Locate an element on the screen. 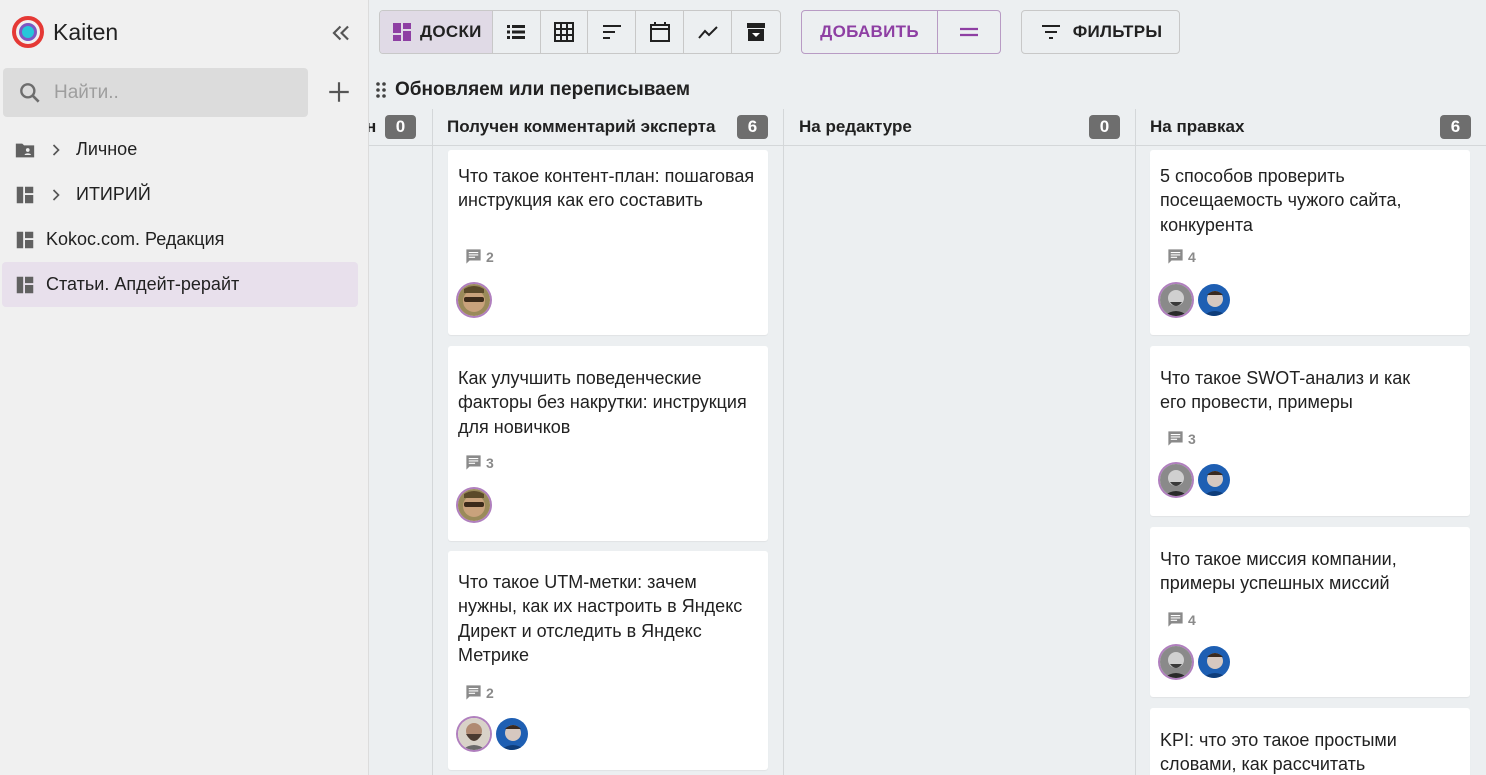 This screenshot has width=1486, height=775. column-title: н is located at coordinates (372, 127).